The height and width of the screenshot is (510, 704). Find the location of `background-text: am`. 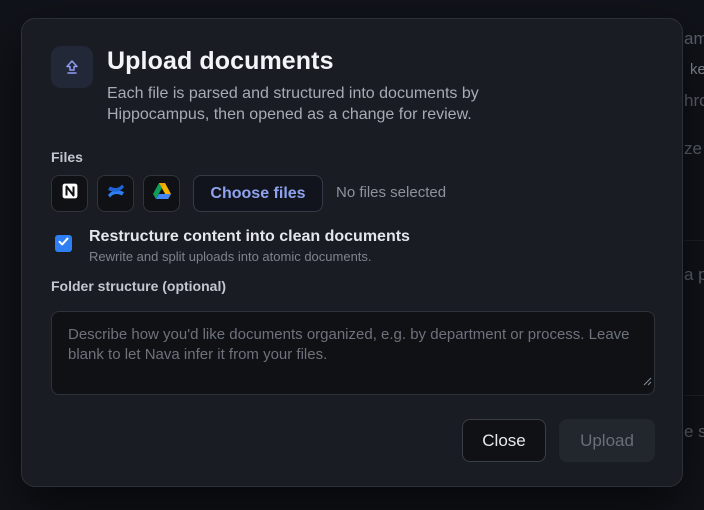

background-text: am is located at coordinates (694, 38).